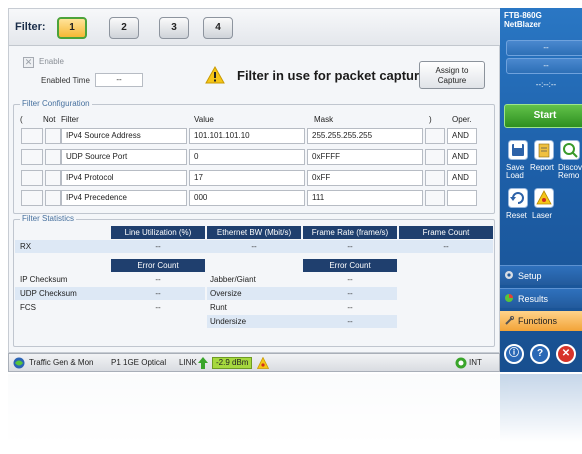 This screenshot has width=582, height=454. I want to click on exit-button: ✕, so click(566, 354).